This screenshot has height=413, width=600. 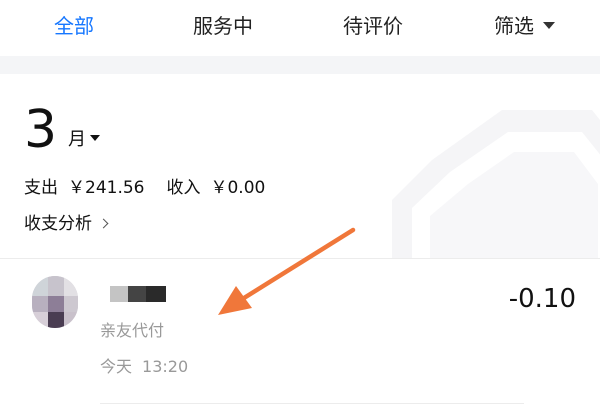 I want to click on avatar, so click(x=55, y=302).